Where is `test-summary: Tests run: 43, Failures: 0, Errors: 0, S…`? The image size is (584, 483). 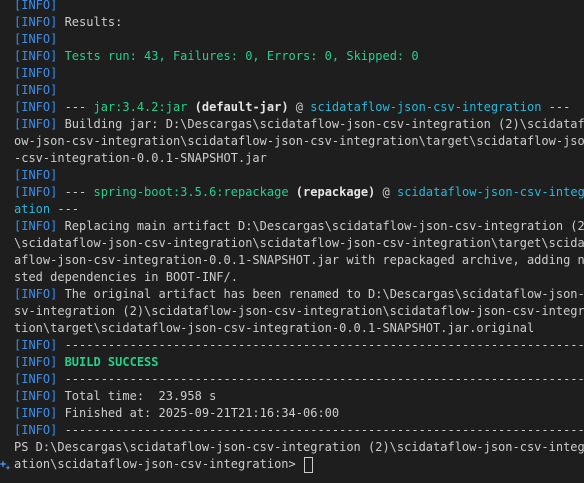
test-summary: Tests run: 43, Failures: 0, Errors: 0, S… is located at coordinates (238, 56).